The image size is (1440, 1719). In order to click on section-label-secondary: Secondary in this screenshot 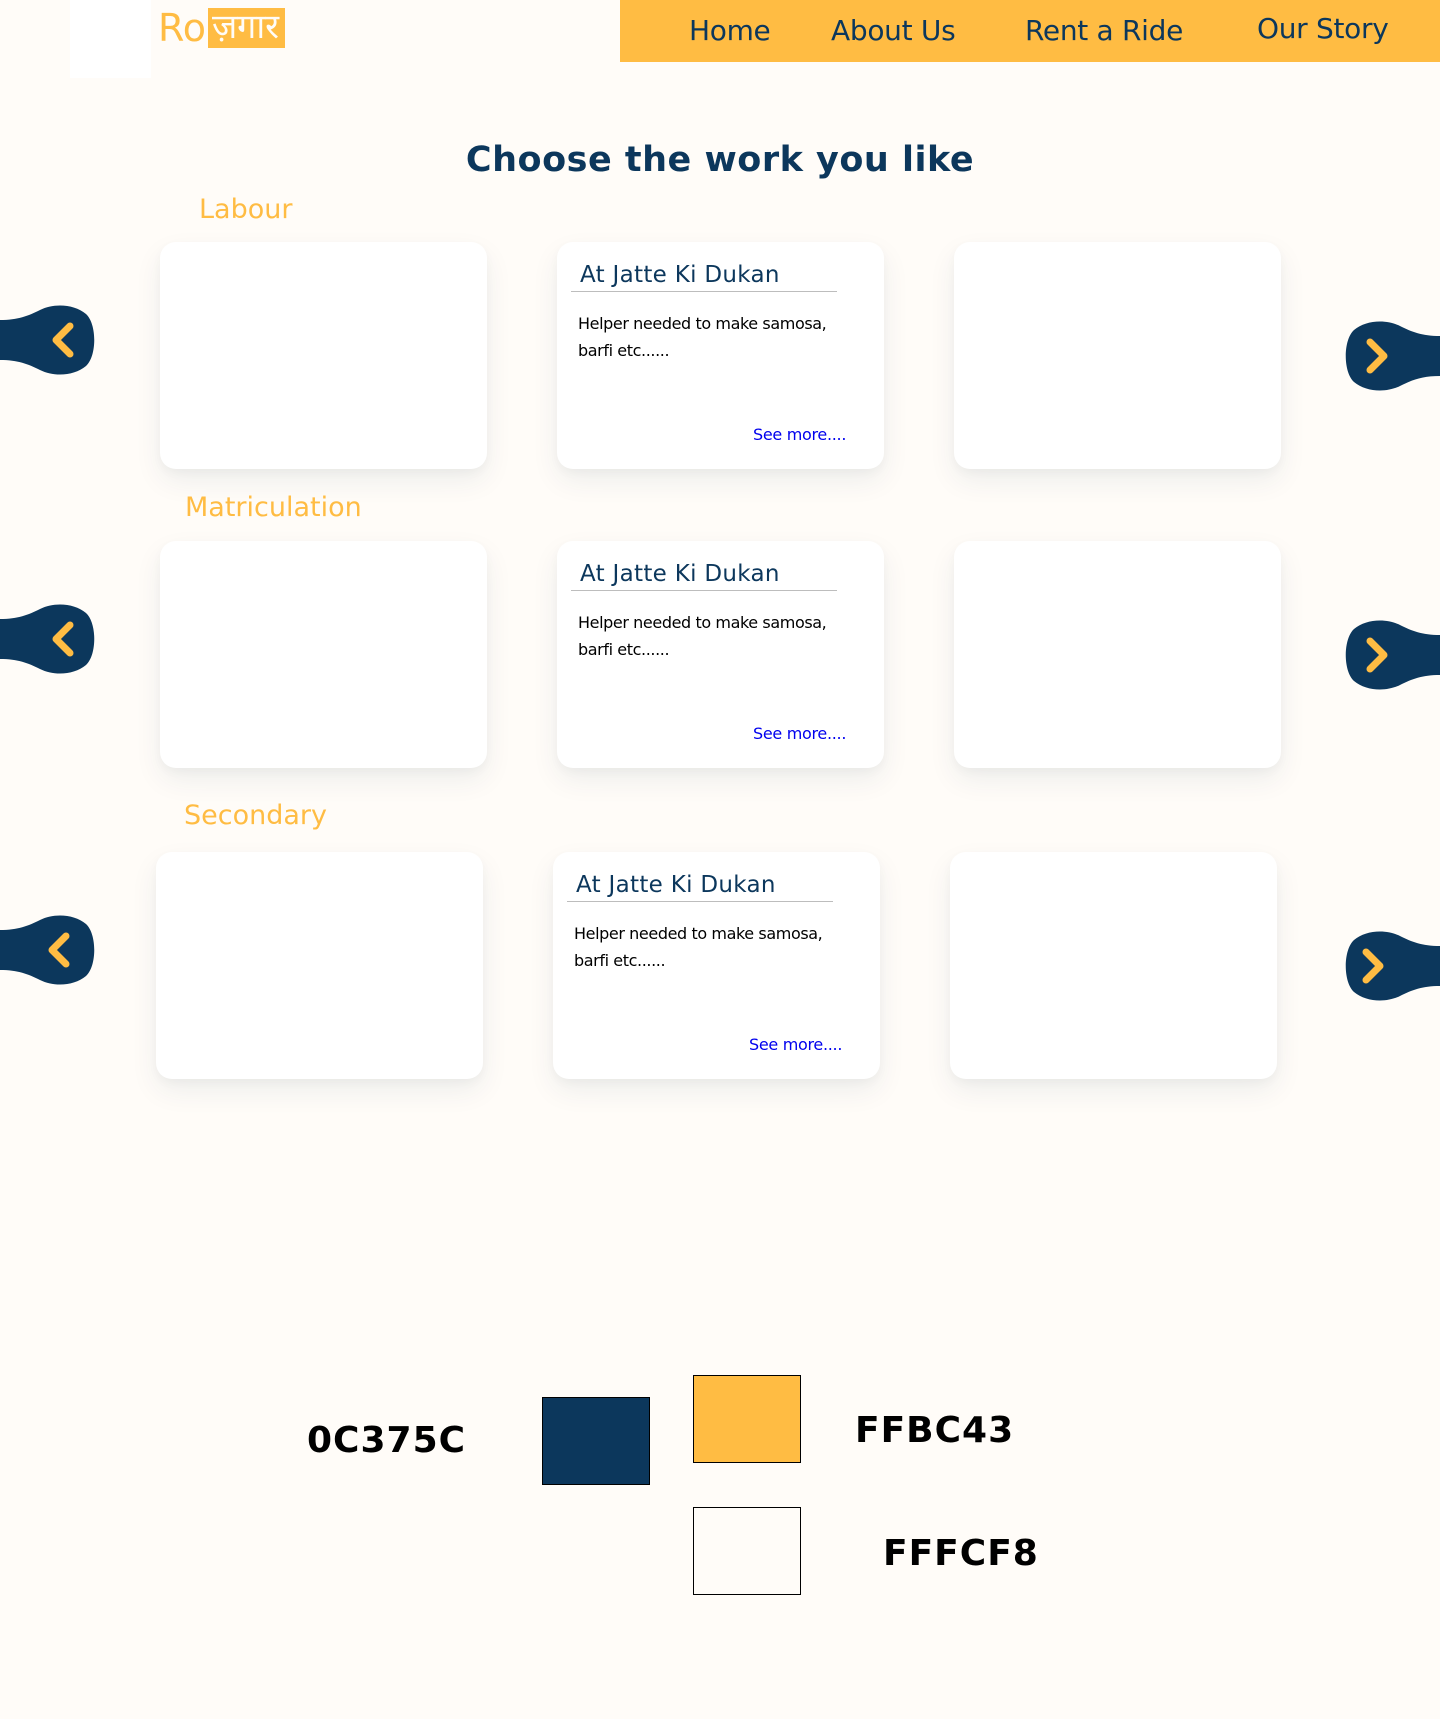, I will do `click(255, 815)`.